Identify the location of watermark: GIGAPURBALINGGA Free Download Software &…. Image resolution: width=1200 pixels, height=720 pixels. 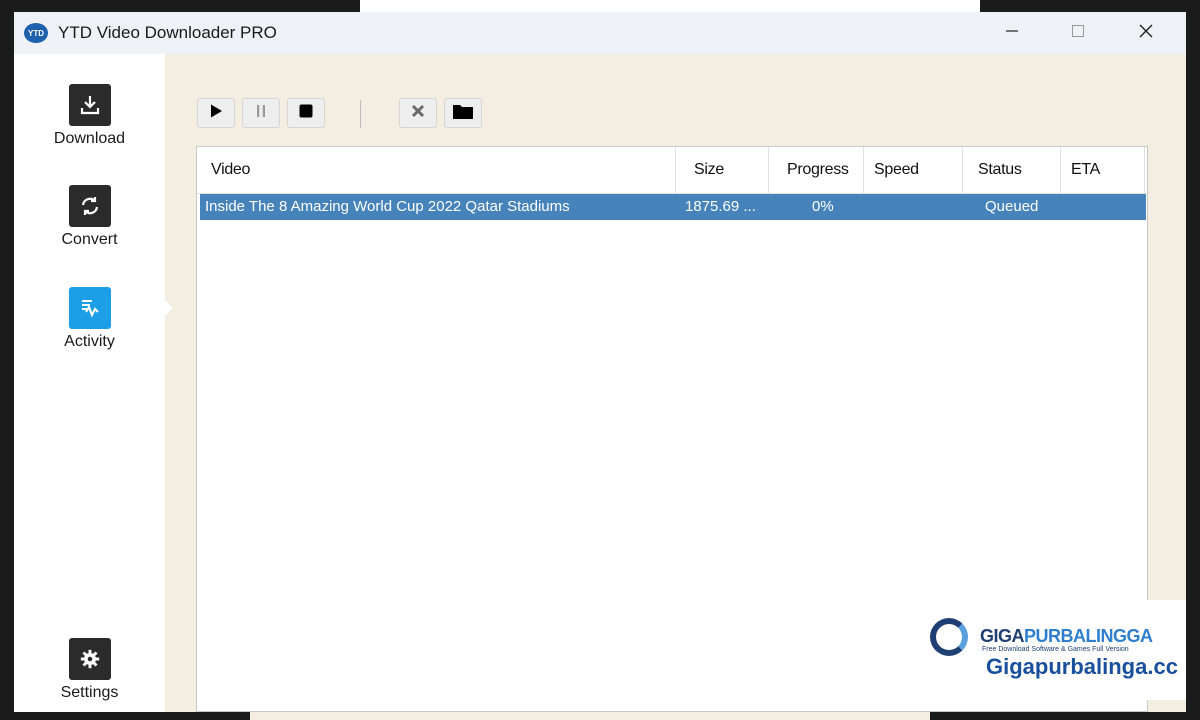
(1051, 650).